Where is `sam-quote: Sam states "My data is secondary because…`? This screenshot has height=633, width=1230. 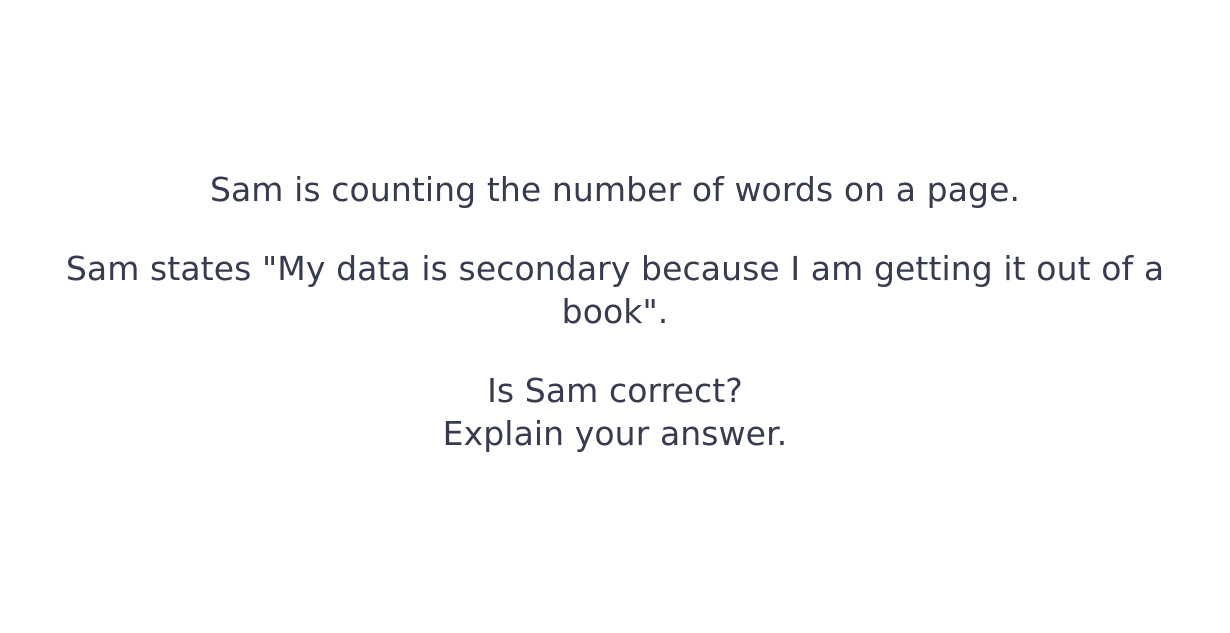 sam-quote: Sam states "My data is secondary because… is located at coordinates (615, 290).